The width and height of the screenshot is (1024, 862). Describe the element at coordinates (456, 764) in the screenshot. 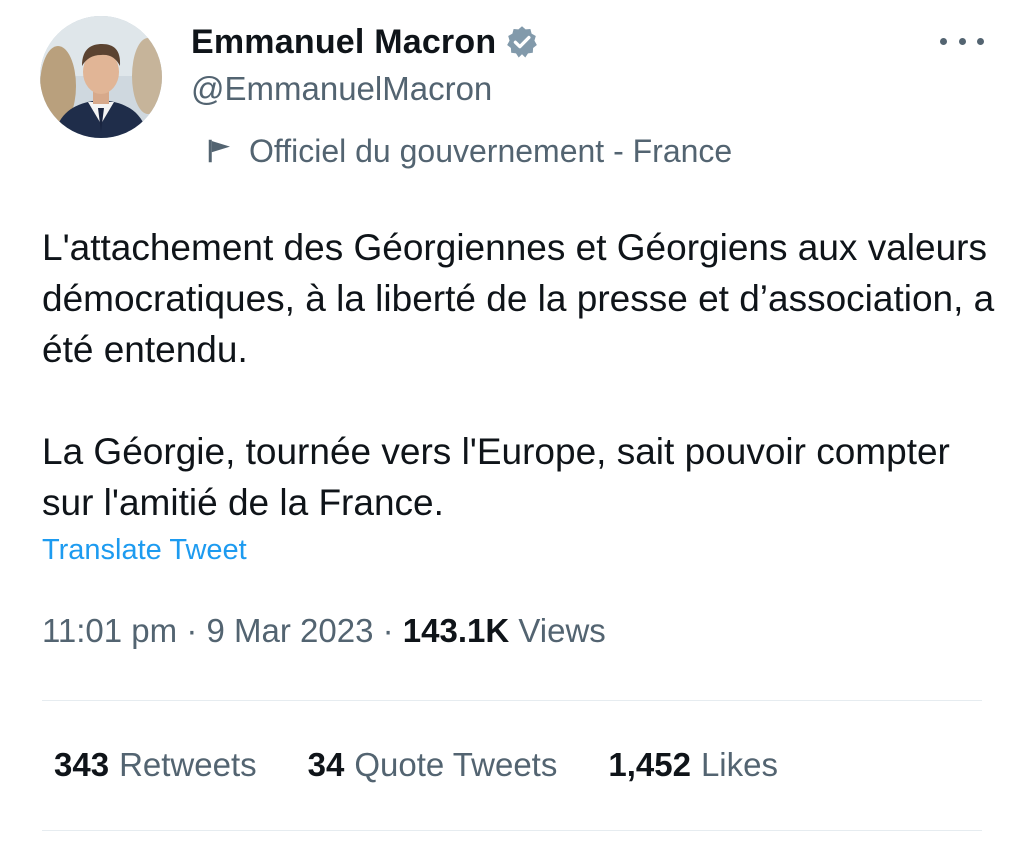

I see `quote-tweets-label: Quote Tweets` at that location.